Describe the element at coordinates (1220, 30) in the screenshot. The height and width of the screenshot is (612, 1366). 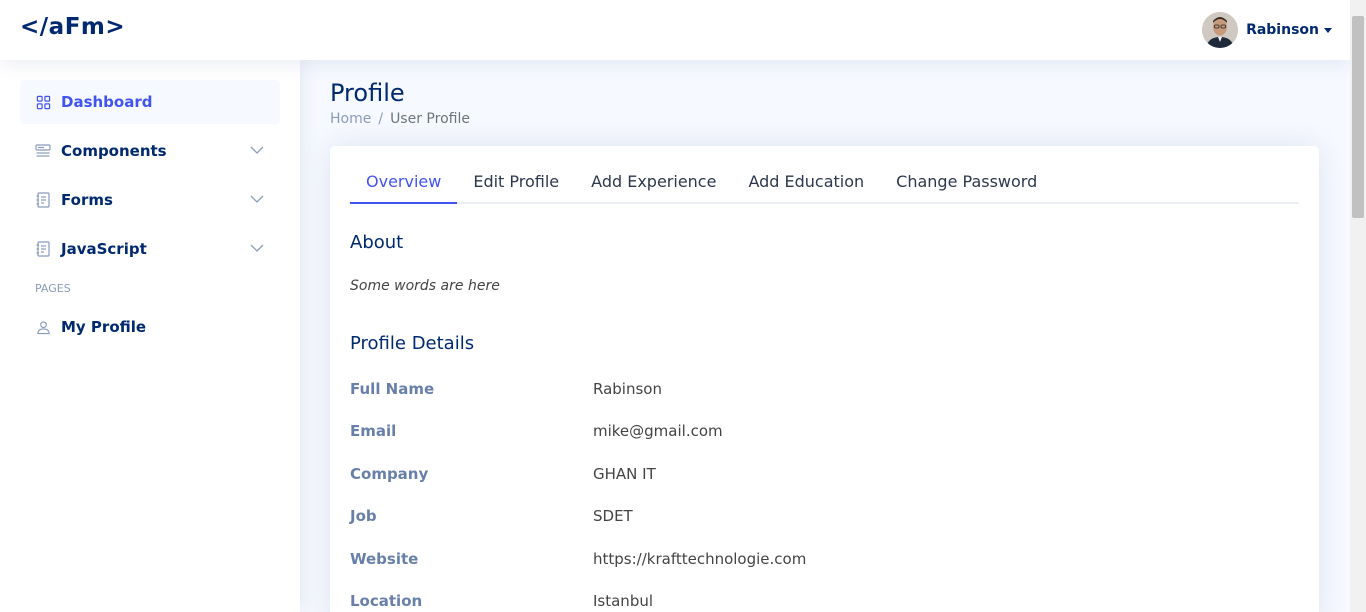
I see `avatar` at that location.